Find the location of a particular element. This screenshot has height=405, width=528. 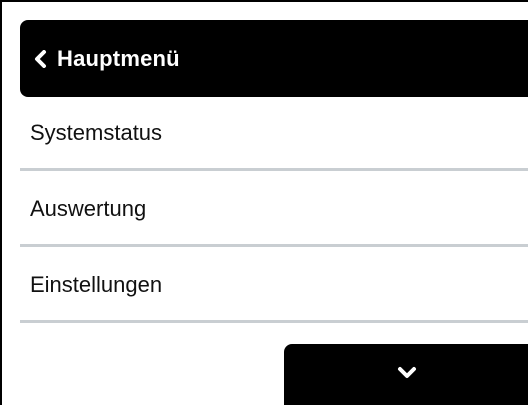

menu-item-label: Einstellungen is located at coordinates (96, 284).